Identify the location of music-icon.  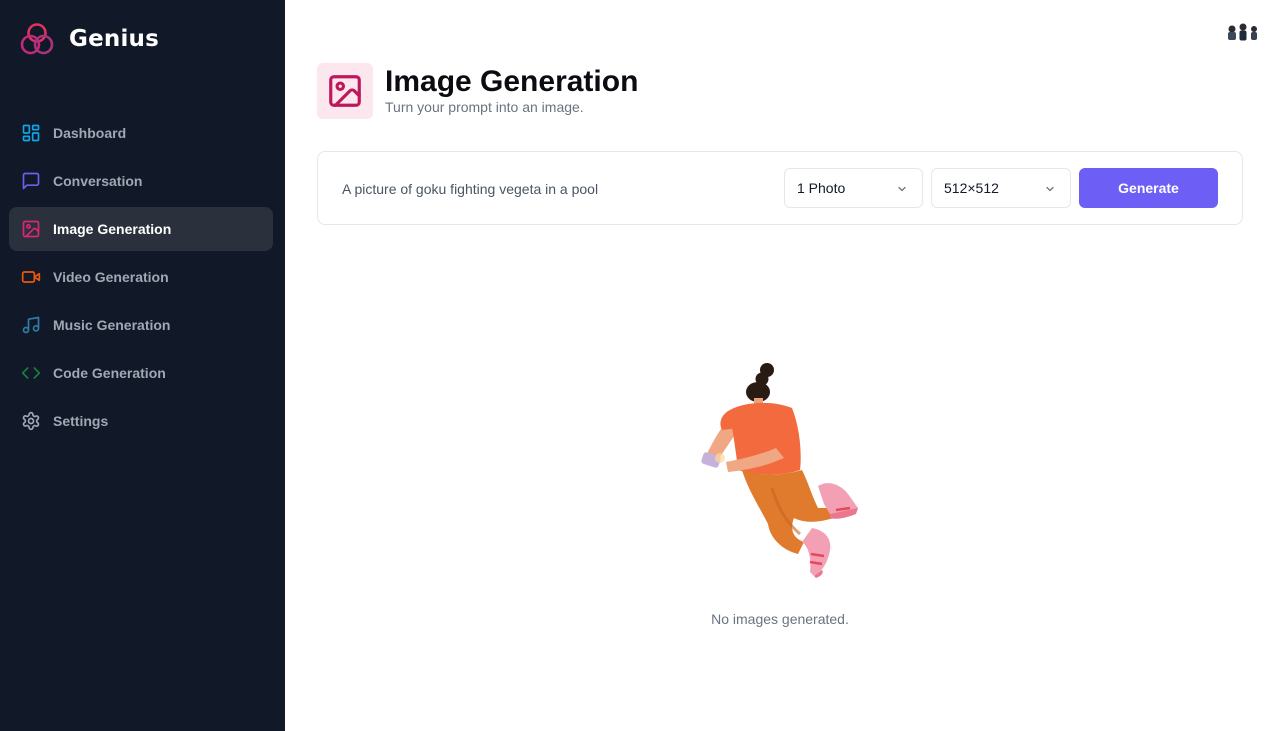
(31, 325).